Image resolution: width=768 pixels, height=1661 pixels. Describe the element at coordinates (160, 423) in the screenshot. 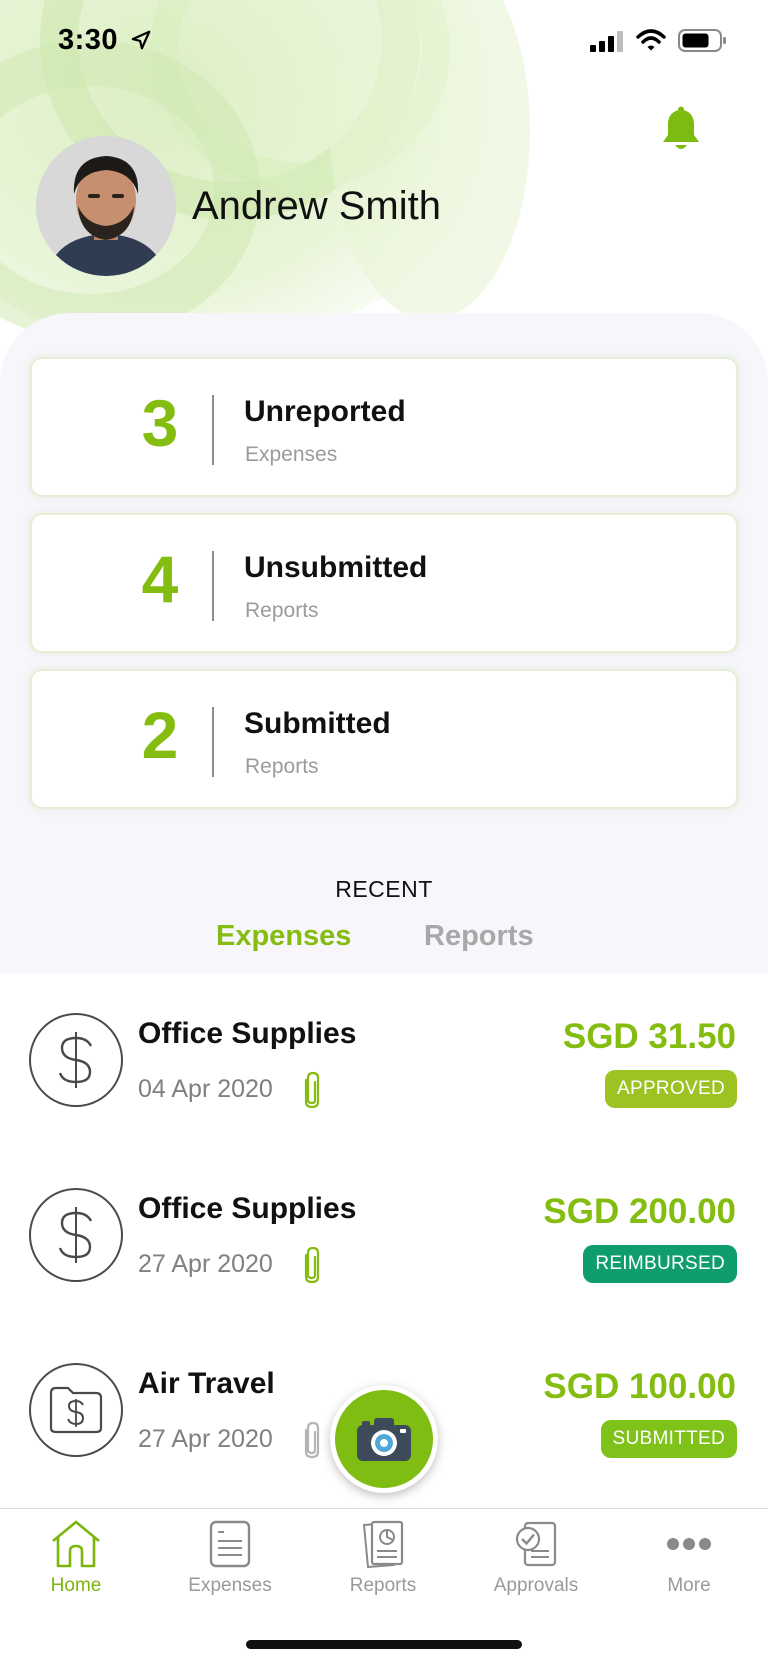

I see `stat-count: 3` at that location.